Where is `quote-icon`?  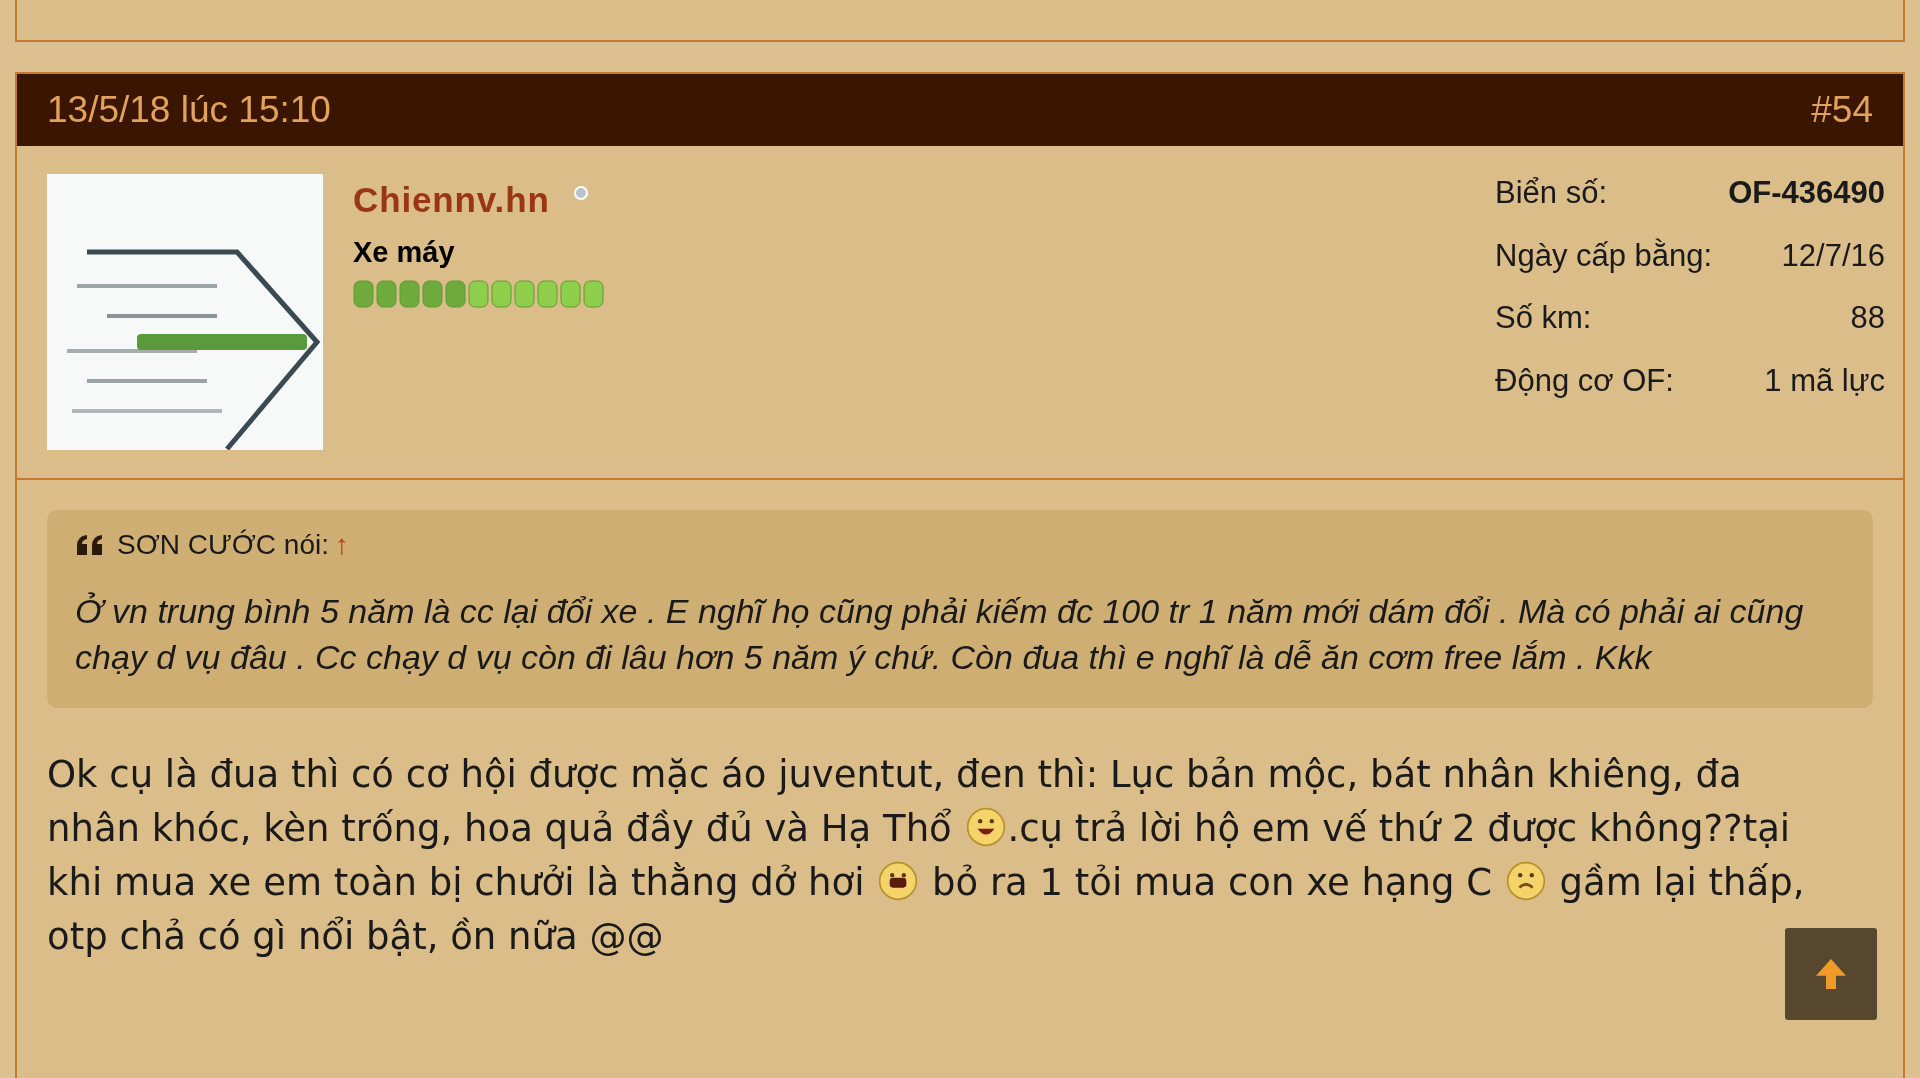
quote-icon is located at coordinates (90, 545).